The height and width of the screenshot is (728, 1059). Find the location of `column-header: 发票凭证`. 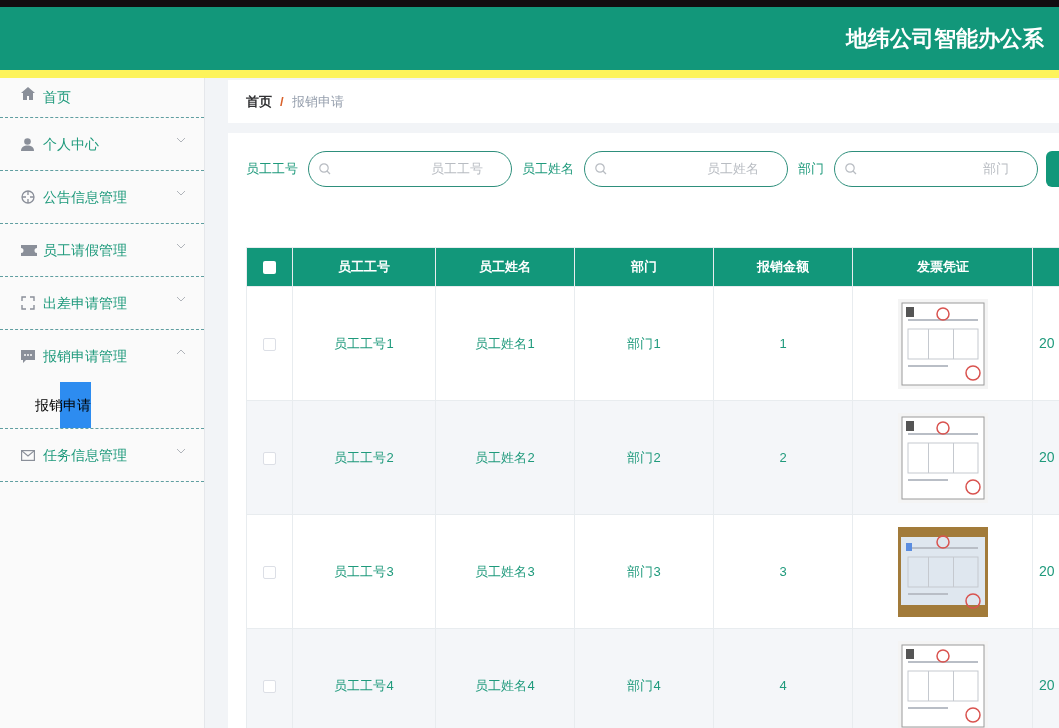

column-header: 发票凭证 is located at coordinates (942, 267).